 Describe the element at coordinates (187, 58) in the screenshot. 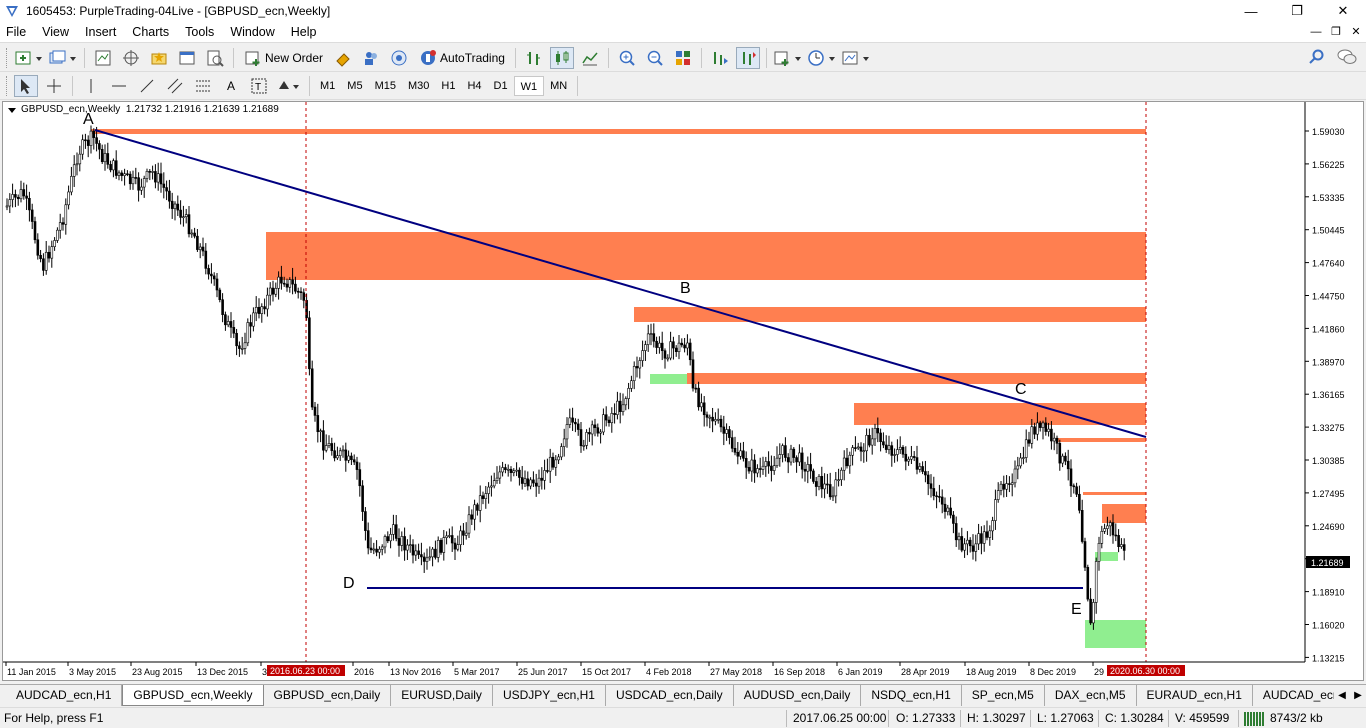

I see `terminal-button` at that location.